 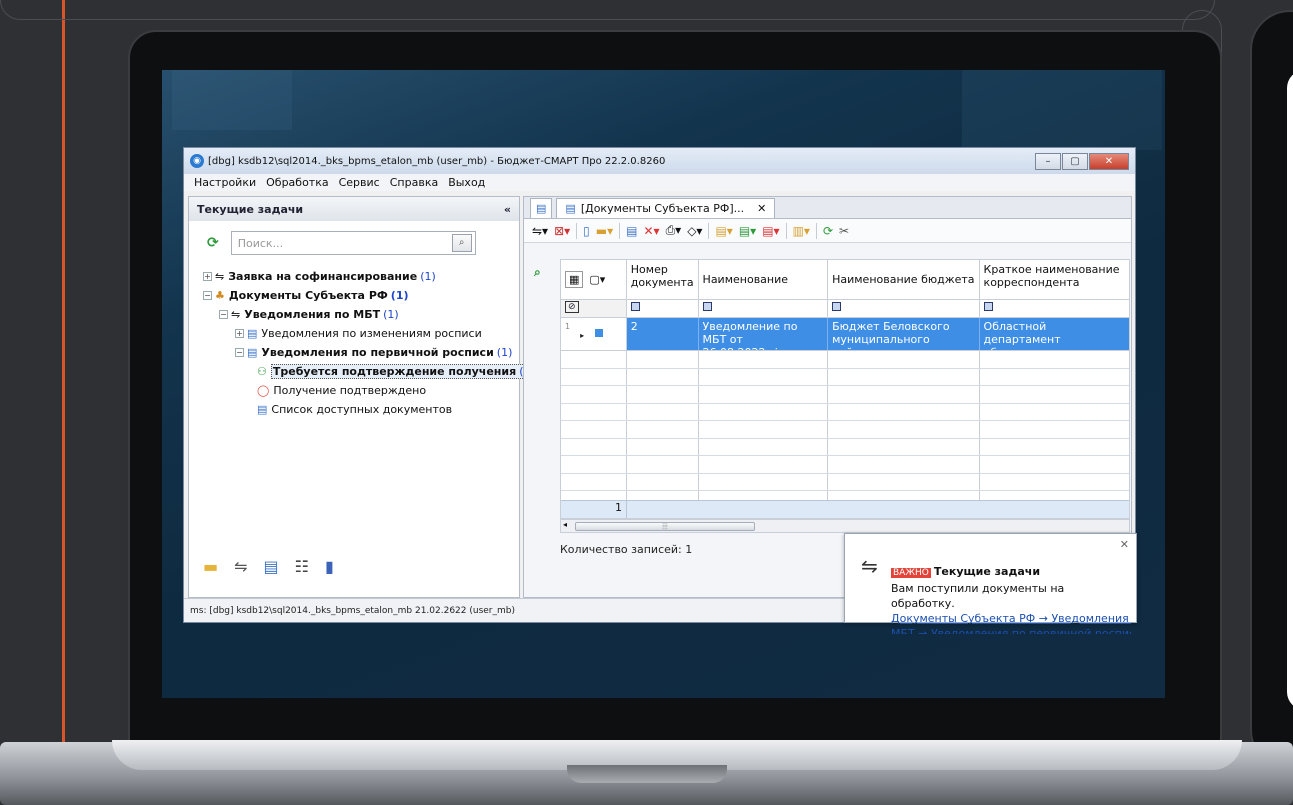 I want to click on tree-item-changes: + ▤ Уведомления по изменениям росписи, so click(x=361, y=333).